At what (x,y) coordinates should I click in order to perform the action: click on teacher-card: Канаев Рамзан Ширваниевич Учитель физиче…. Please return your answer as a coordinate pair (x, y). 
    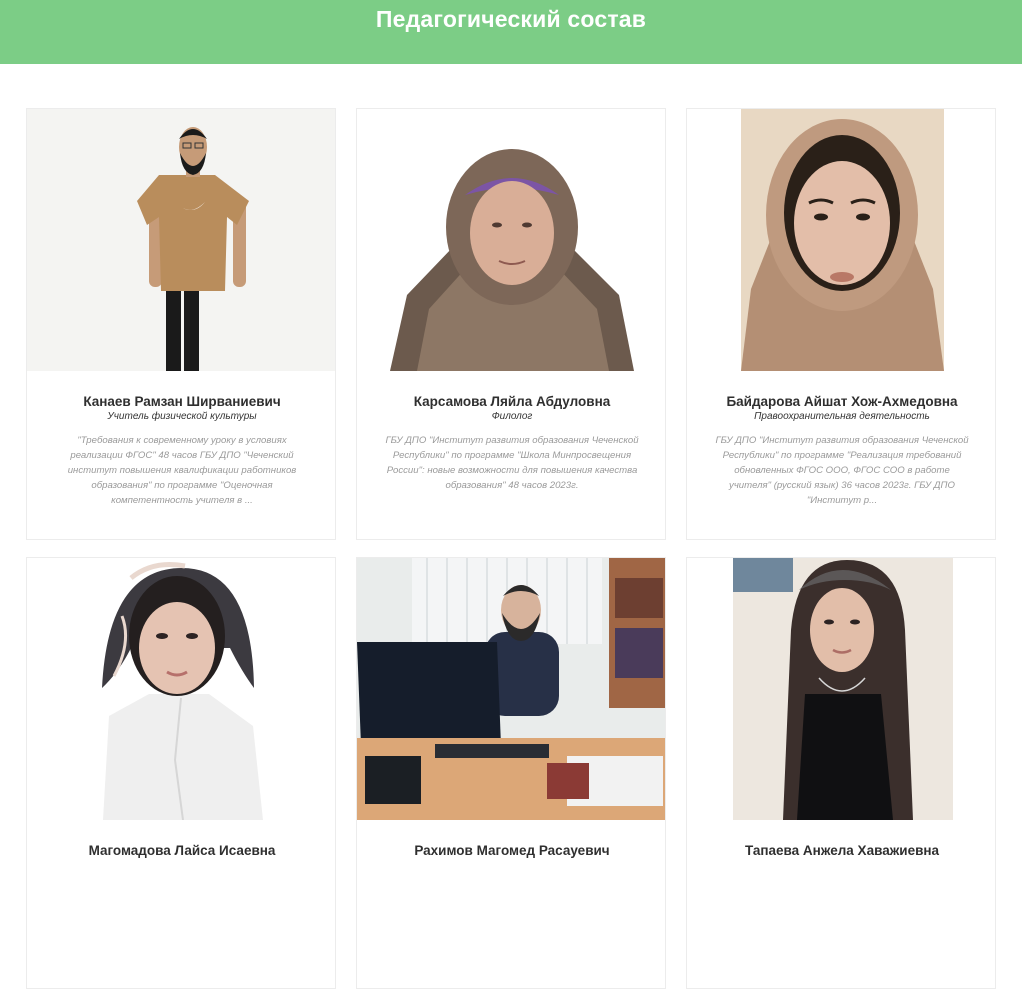
    Looking at the image, I should click on (181, 324).